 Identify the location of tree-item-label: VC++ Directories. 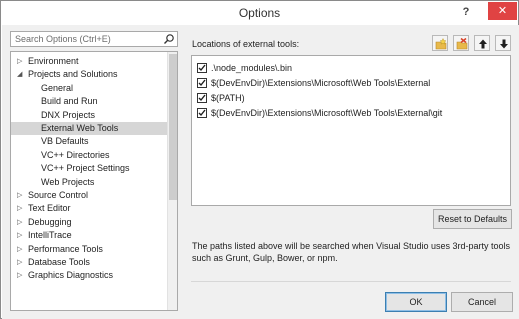
(75, 154).